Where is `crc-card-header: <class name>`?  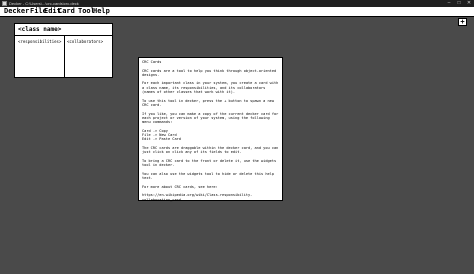
crc-card-header: <class name> is located at coordinates (63, 30).